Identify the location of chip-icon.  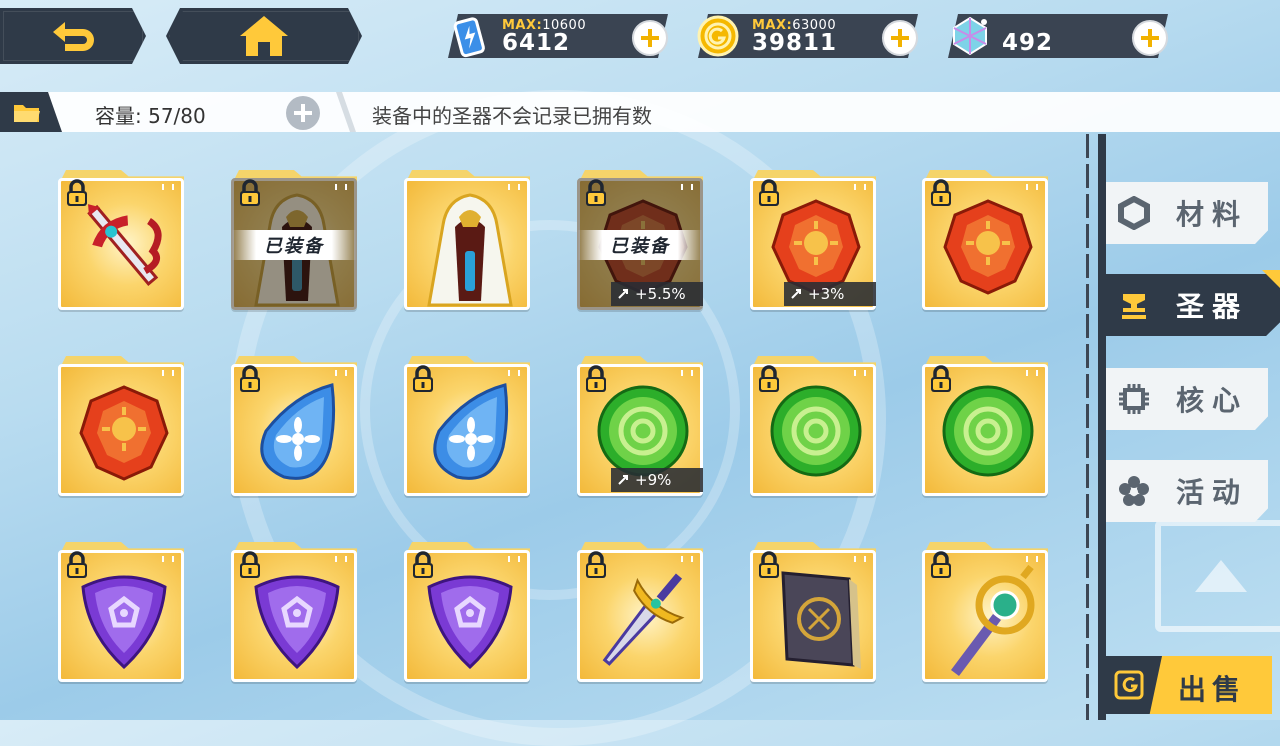
(1134, 399).